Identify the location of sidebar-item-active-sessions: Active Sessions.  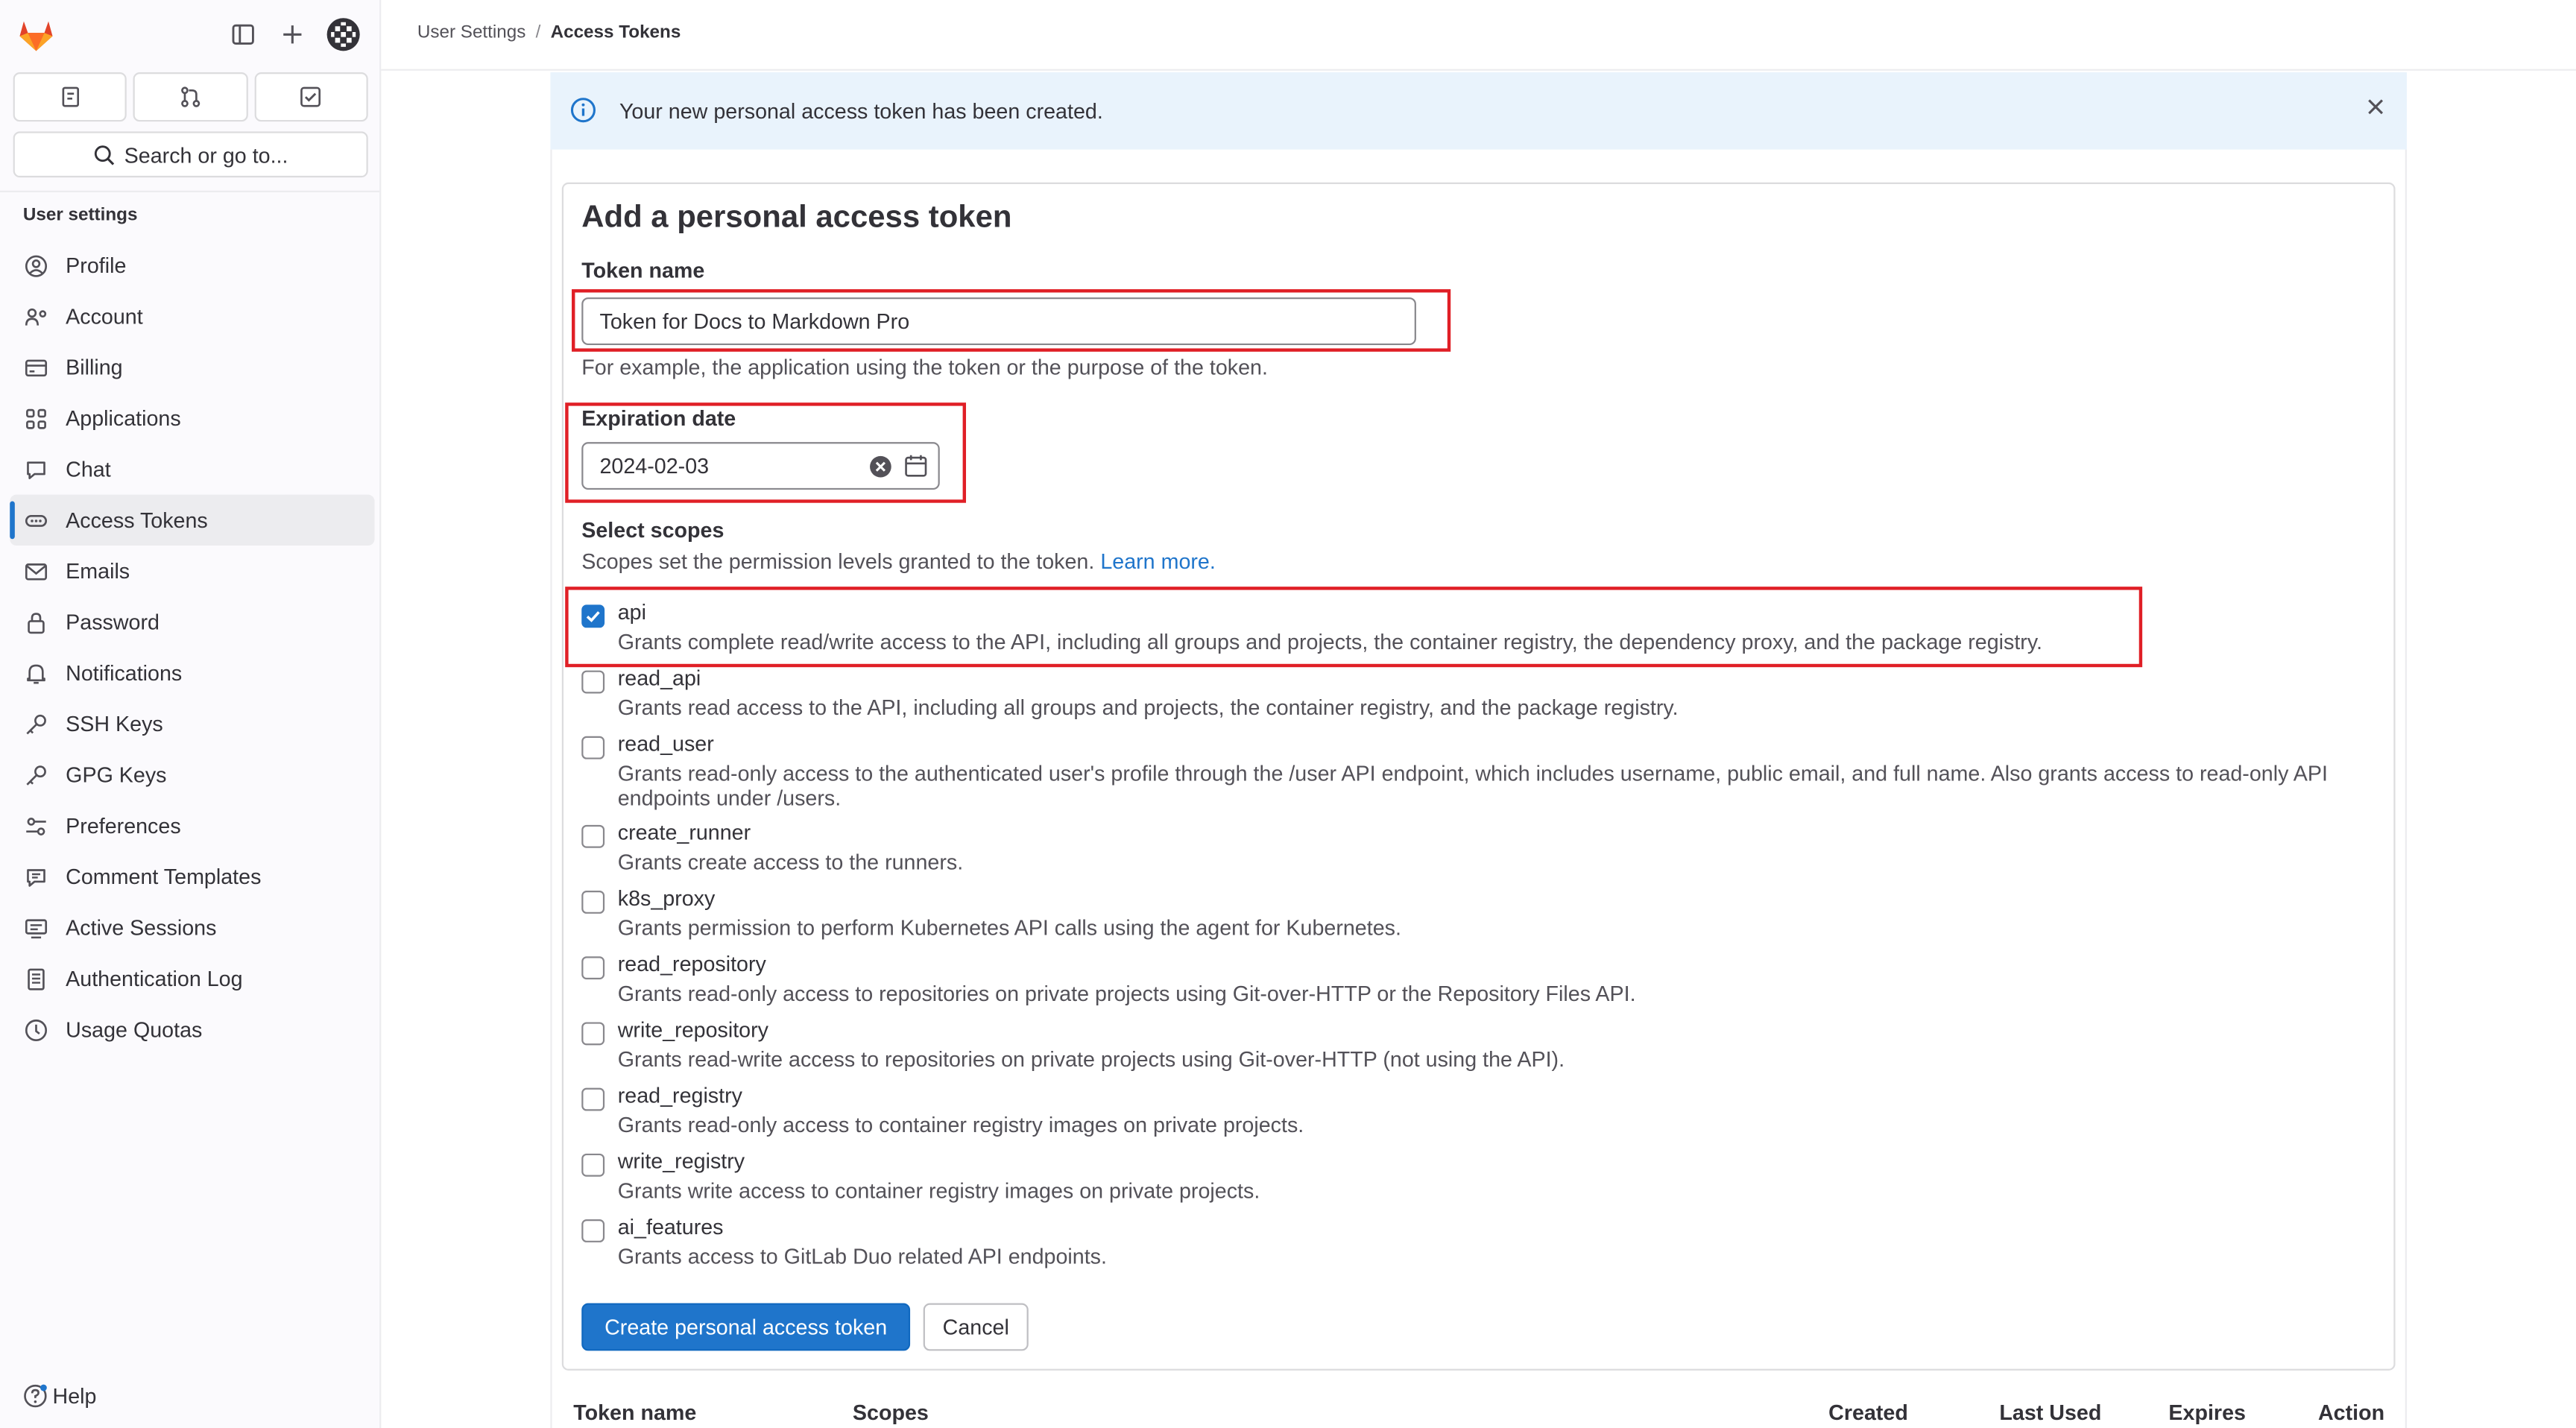
(192, 927).